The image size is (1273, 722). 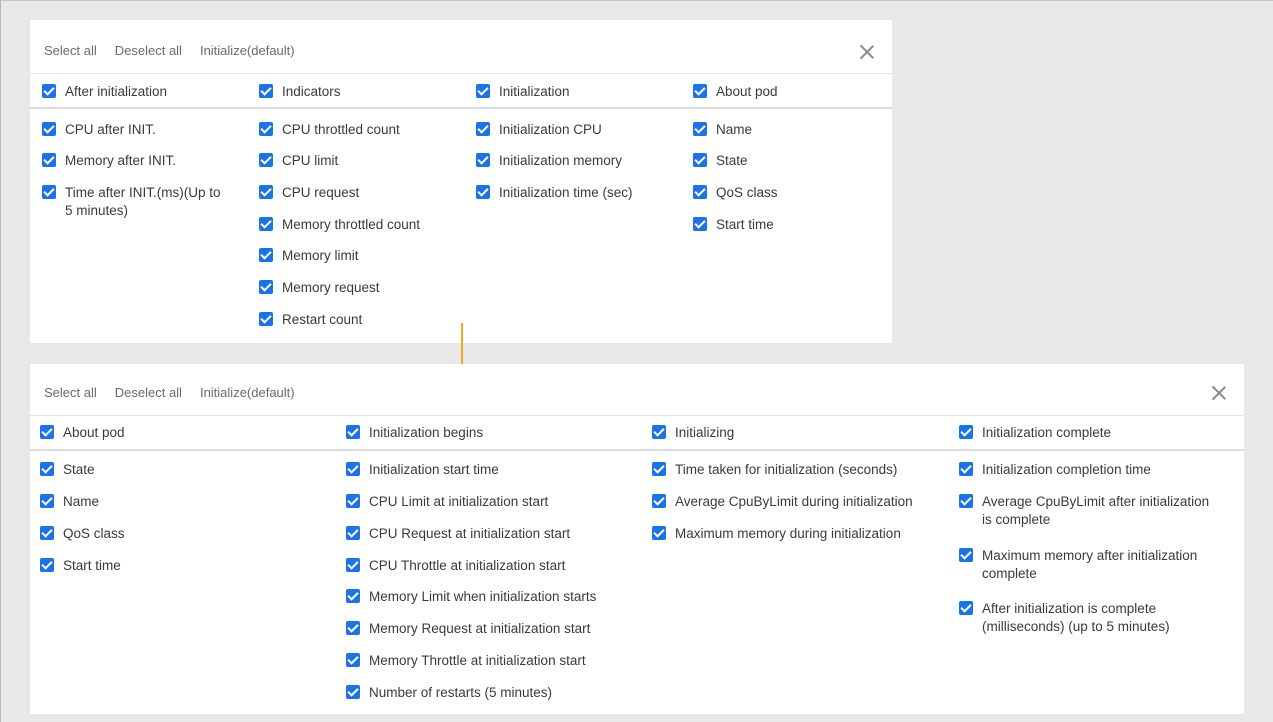 What do you see at coordinates (471, 597) in the screenshot?
I see `option-checkbox: Memory Limit when initialization starts` at bounding box center [471, 597].